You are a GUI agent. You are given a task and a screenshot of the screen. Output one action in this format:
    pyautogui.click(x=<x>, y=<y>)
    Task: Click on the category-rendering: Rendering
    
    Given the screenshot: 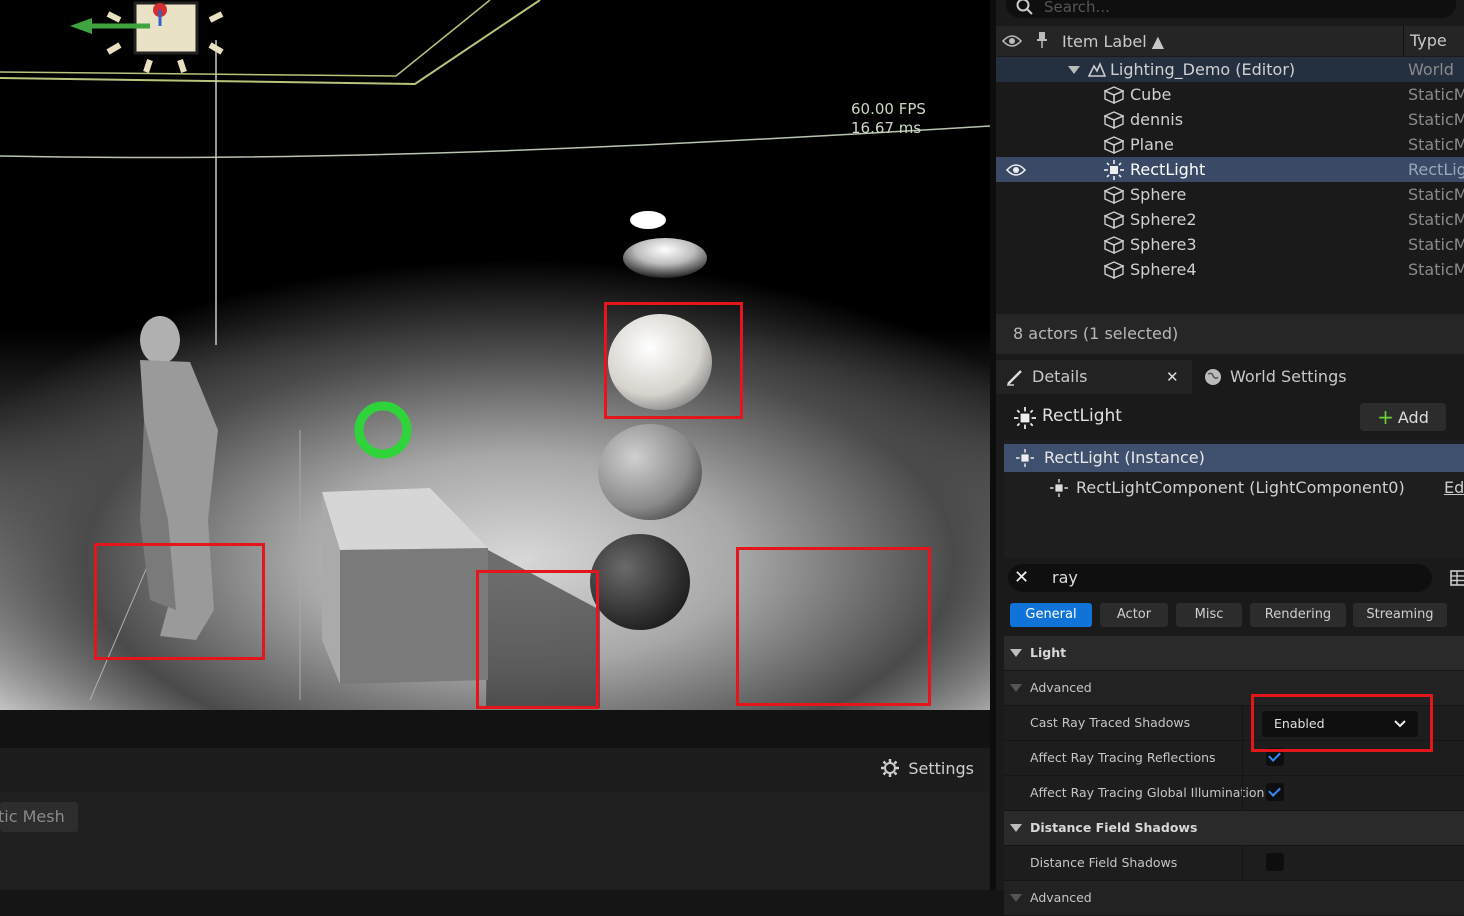 What is the action you would take?
    pyautogui.click(x=1298, y=615)
    